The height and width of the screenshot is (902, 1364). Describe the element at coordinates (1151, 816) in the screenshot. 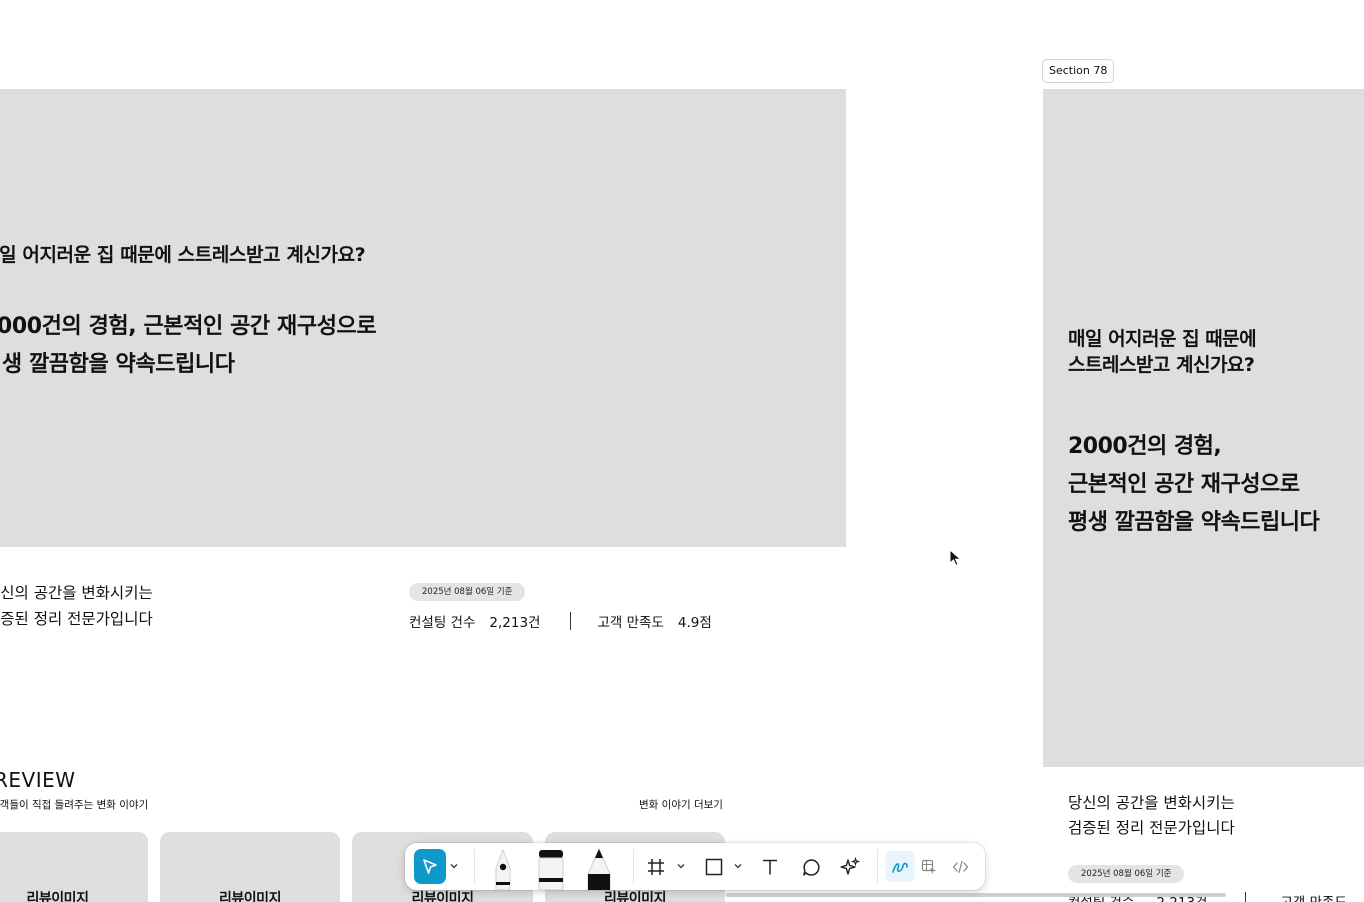

I see `intro-text-right: 당신의 공간을 변화시키는 검증된 정리 전문가입니다` at that location.